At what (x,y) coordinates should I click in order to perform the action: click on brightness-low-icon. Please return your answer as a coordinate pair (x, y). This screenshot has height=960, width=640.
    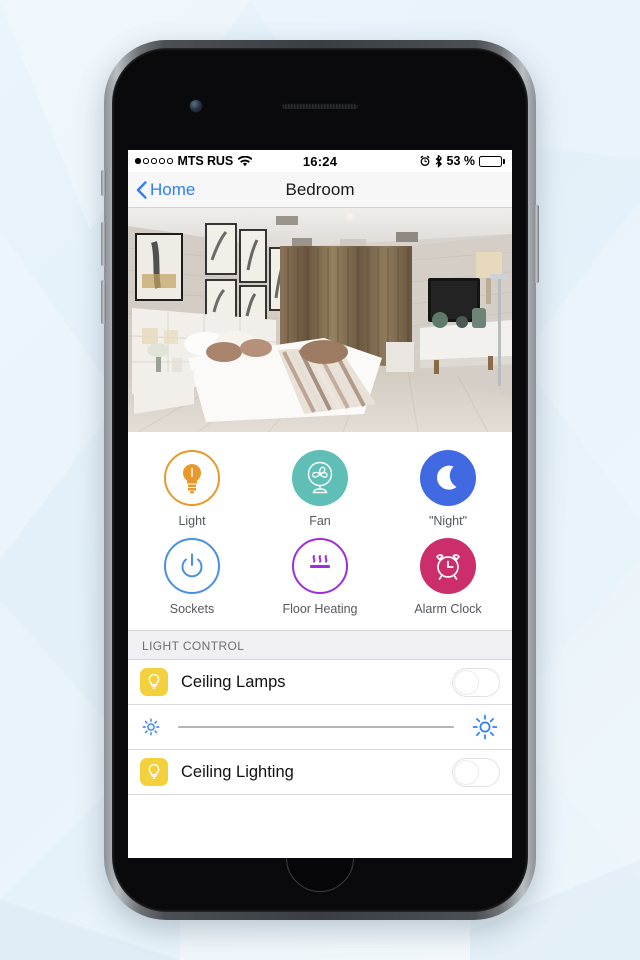
    Looking at the image, I should click on (151, 727).